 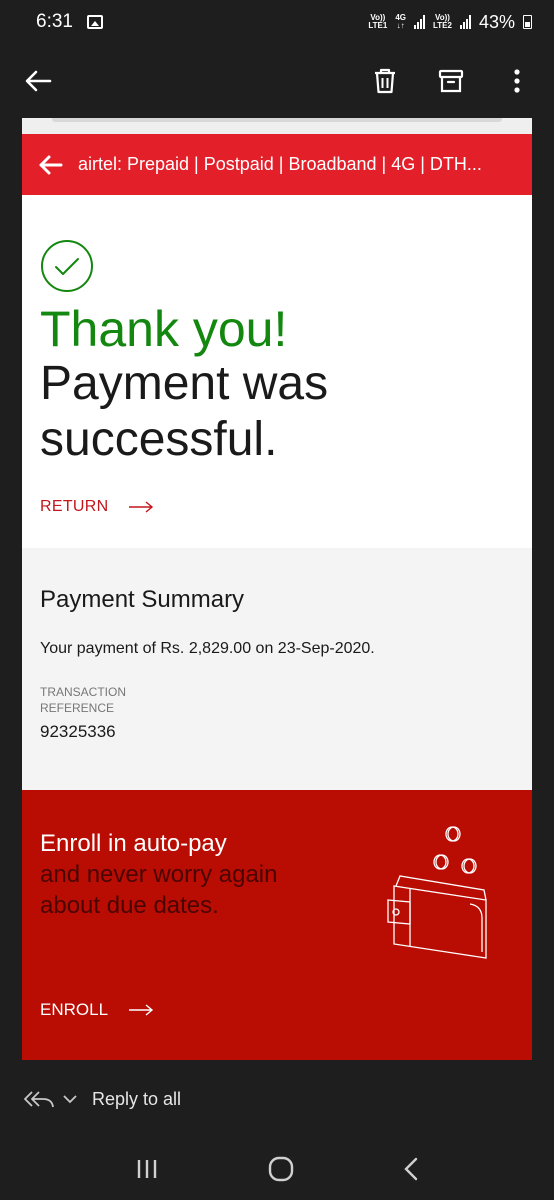 What do you see at coordinates (442, 25) in the screenshot?
I see `sim2-lte-label: LTE2` at bounding box center [442, 25].